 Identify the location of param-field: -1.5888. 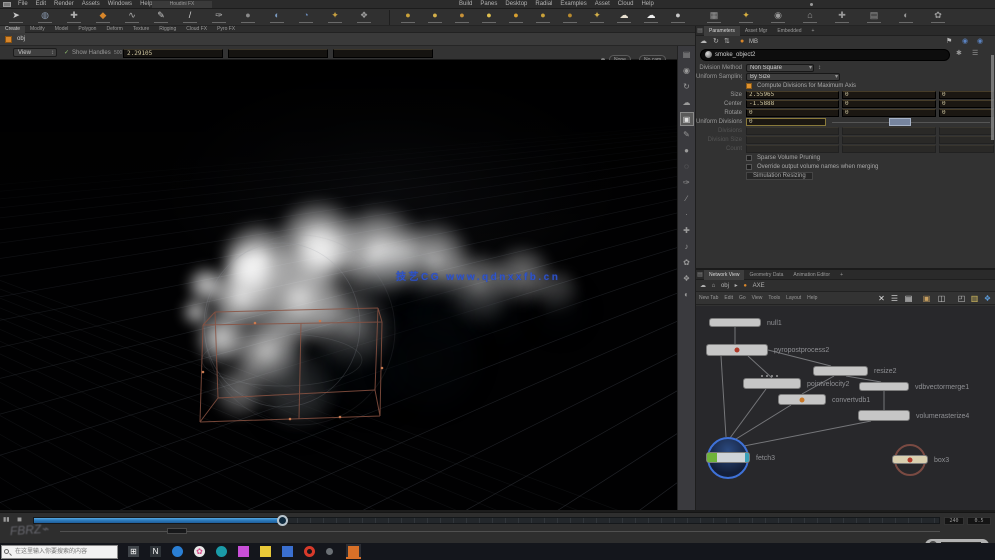
(792, 104).